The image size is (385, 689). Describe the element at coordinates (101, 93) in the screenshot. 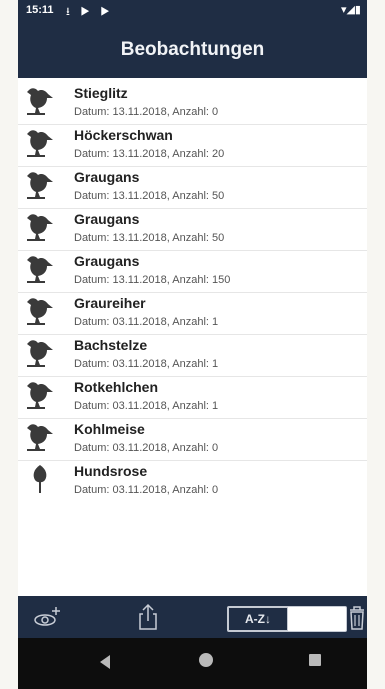

I see `observation-name: Stieglitz` at that location.